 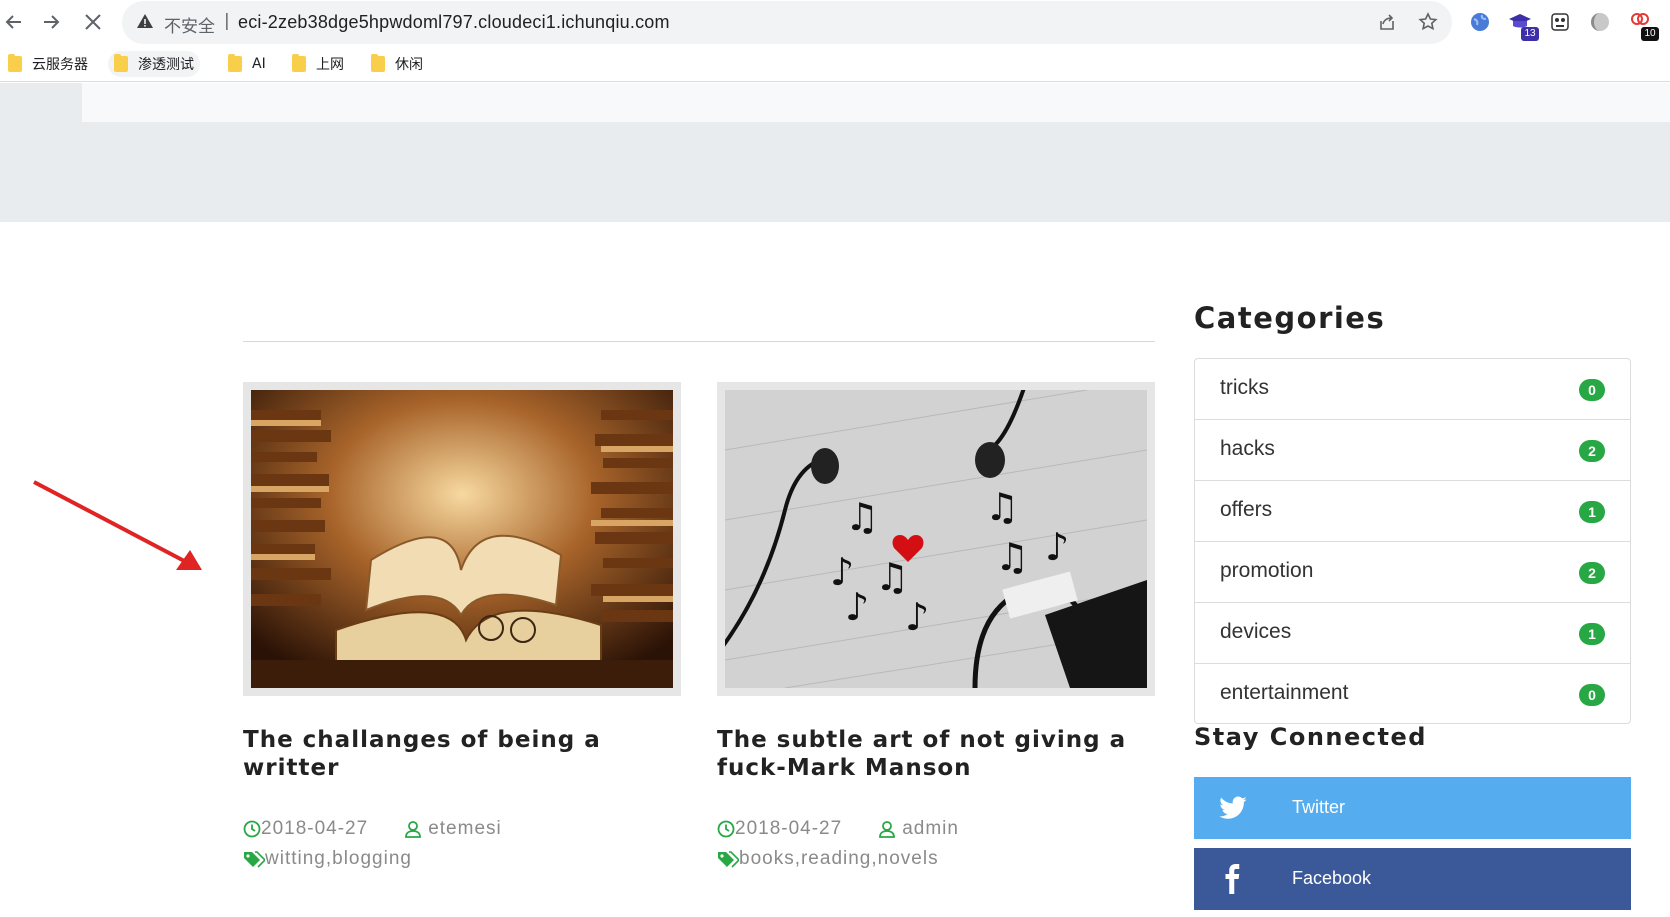 I want to click on bookmark-label: 渗透测试, so click(x=166, y=65).